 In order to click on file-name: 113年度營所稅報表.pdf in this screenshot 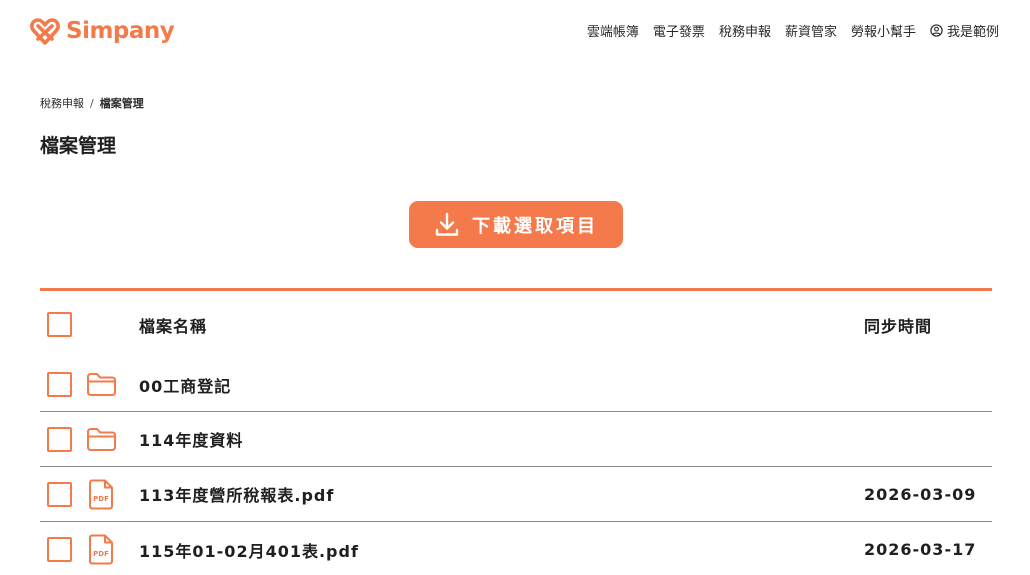, I will do `click(236, 494)`.